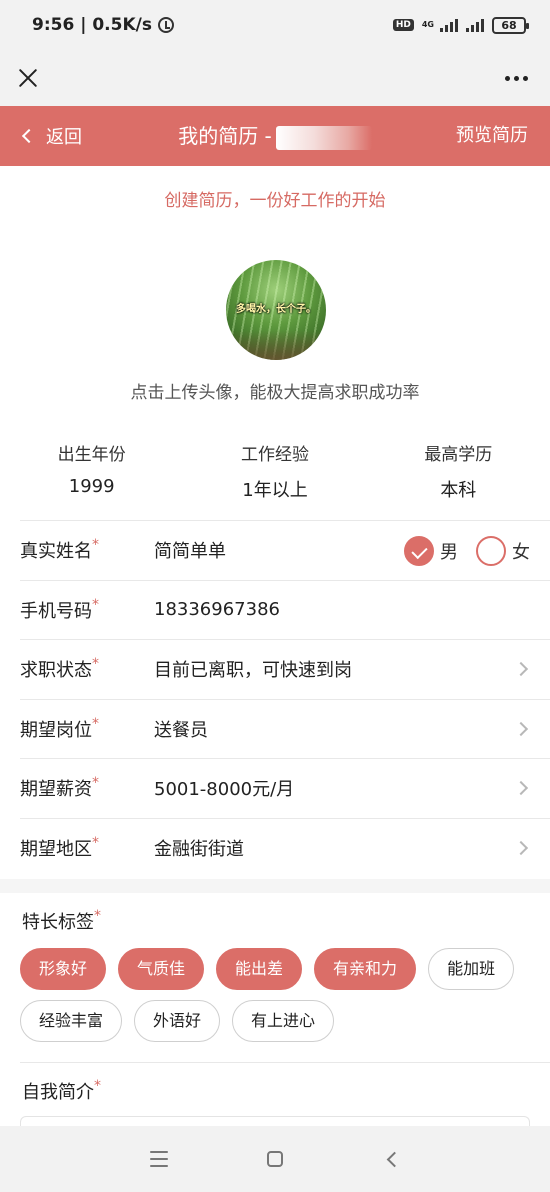 The image size is (550, 1192). What do you see at coordinates (28, 78) in the screenshot?
I see `close-icon` at bounding box center [28, 78].